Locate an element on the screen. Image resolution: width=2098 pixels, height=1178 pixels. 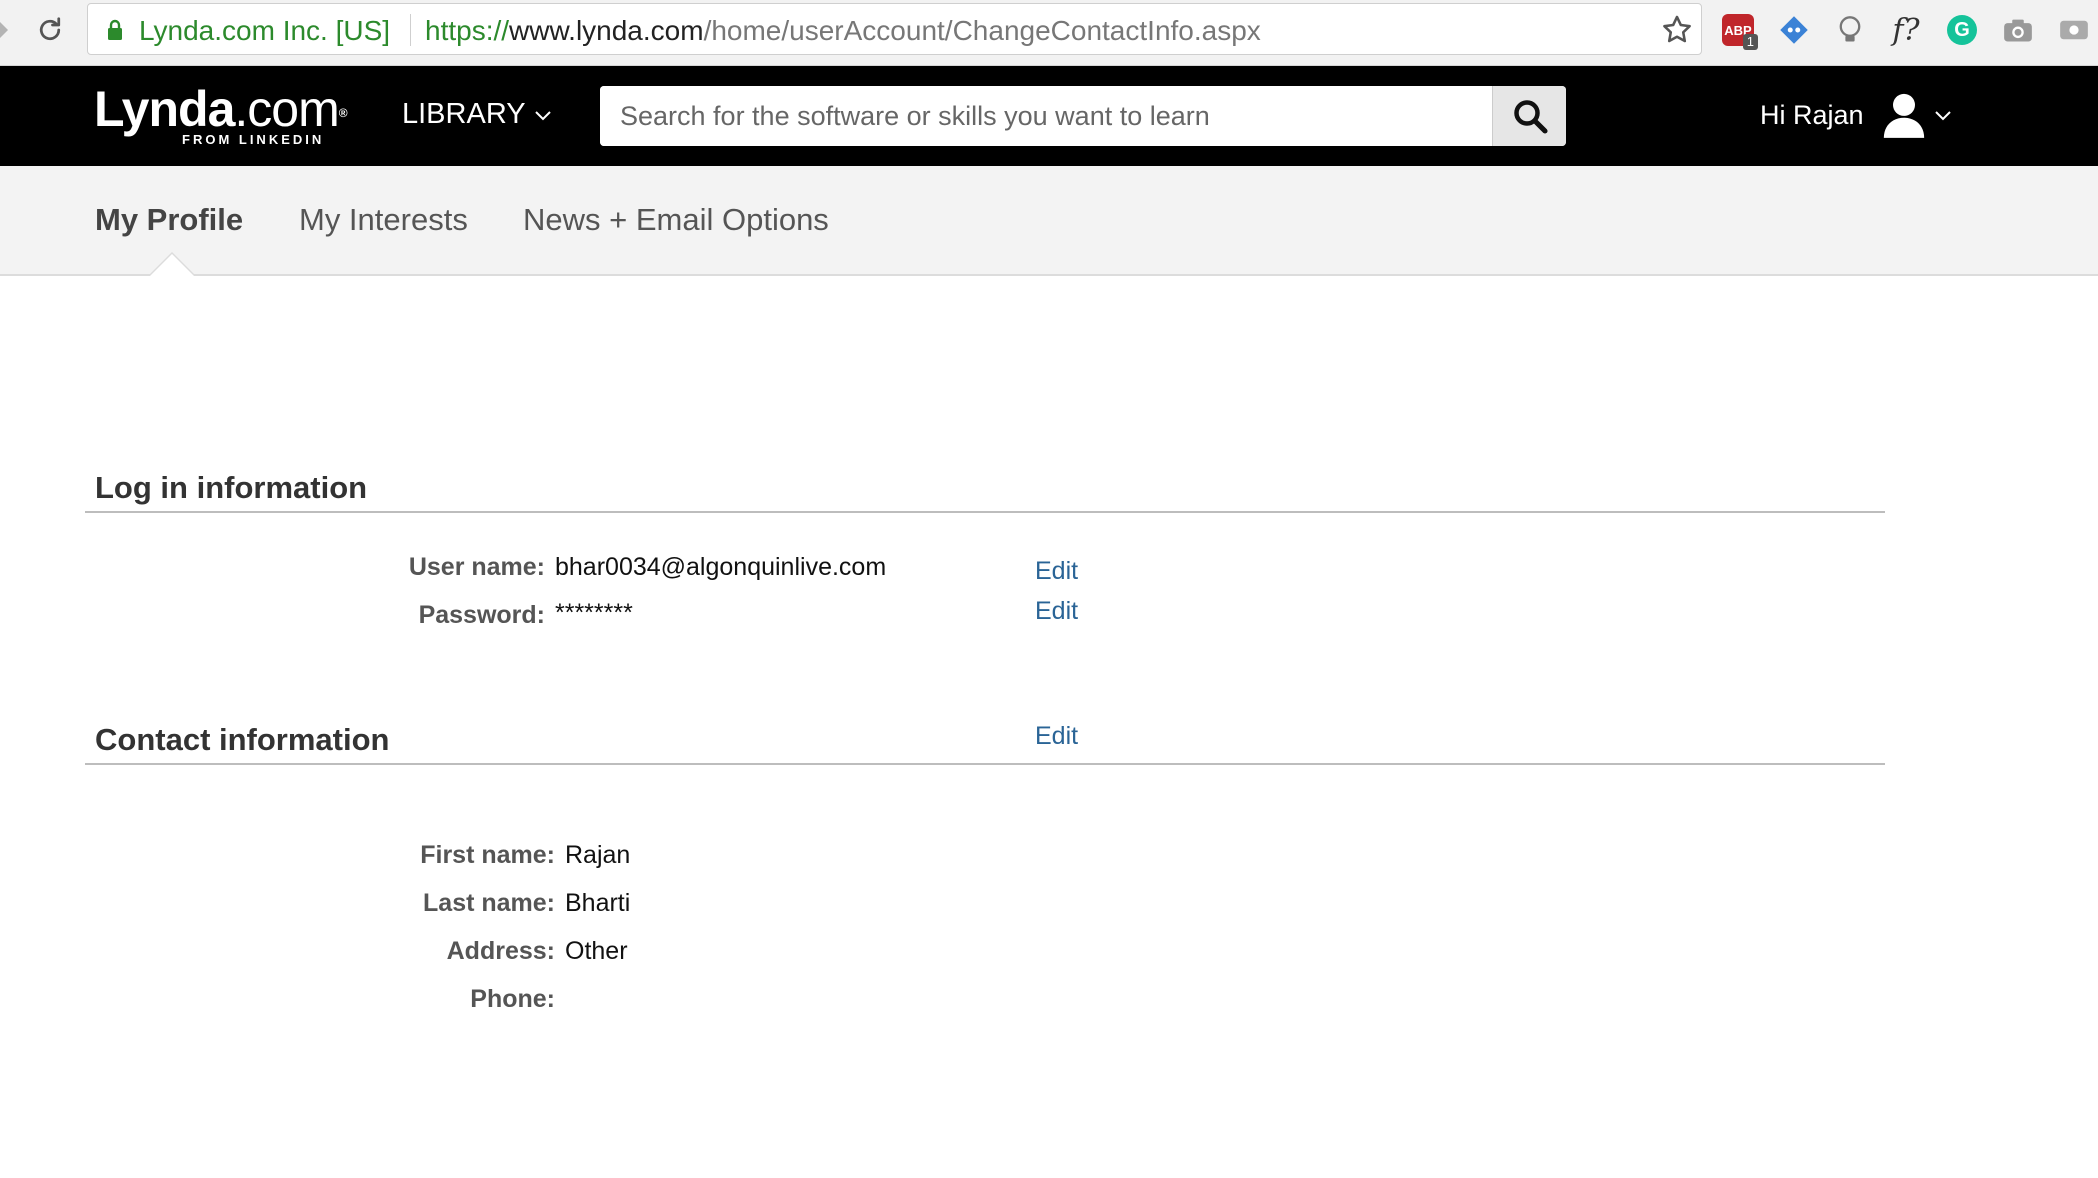
url-separator is located at coordinates (410, 30).